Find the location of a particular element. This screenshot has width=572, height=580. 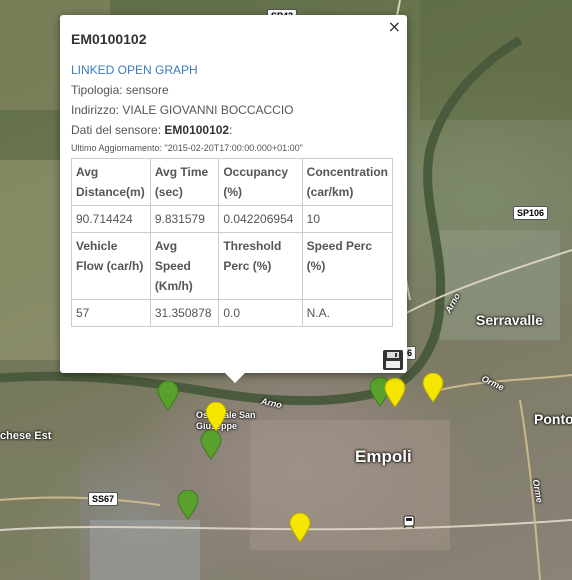

sensor-address: Indirizzo: VIALE GIOVANNI BOCCACCIO is located at coordinates (182, 110).